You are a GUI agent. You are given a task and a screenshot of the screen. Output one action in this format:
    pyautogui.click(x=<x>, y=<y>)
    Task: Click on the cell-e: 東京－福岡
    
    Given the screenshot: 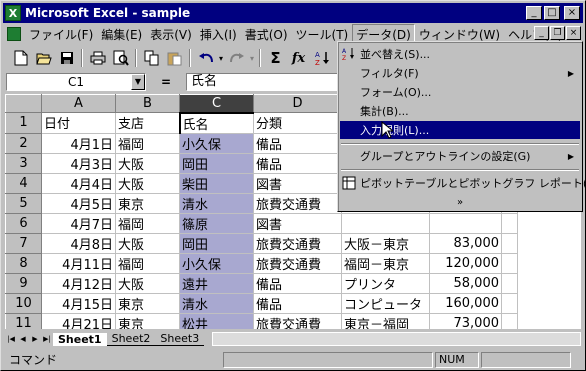 What is the action you would take?
    pyautogui.click(x=385, y=321)
    